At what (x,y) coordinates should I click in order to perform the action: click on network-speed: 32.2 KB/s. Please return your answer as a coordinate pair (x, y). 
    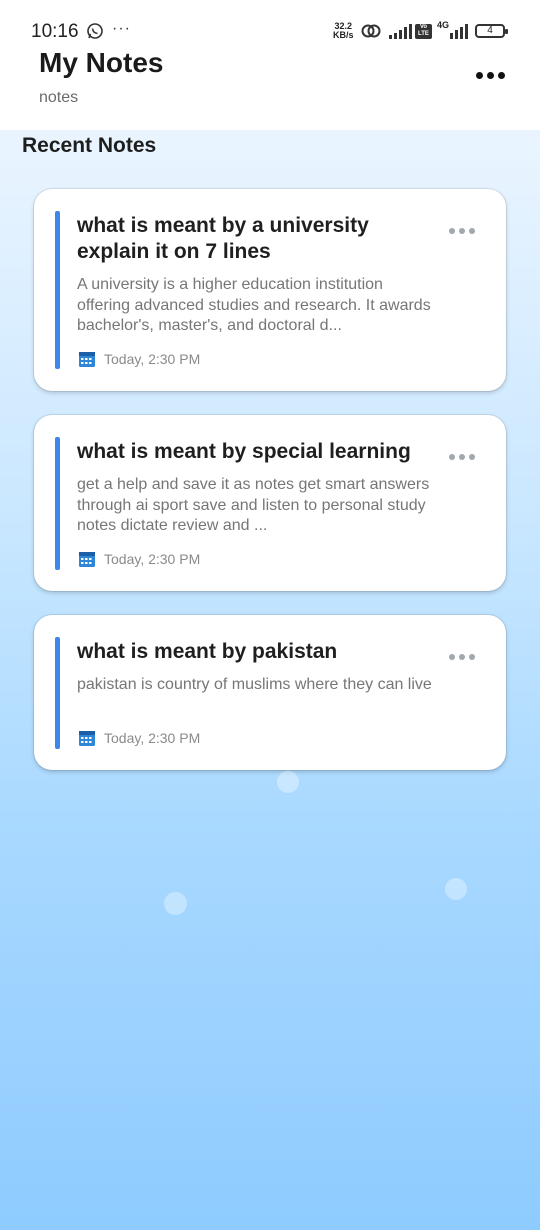
    Looking at the image, I should click on (343, 31).